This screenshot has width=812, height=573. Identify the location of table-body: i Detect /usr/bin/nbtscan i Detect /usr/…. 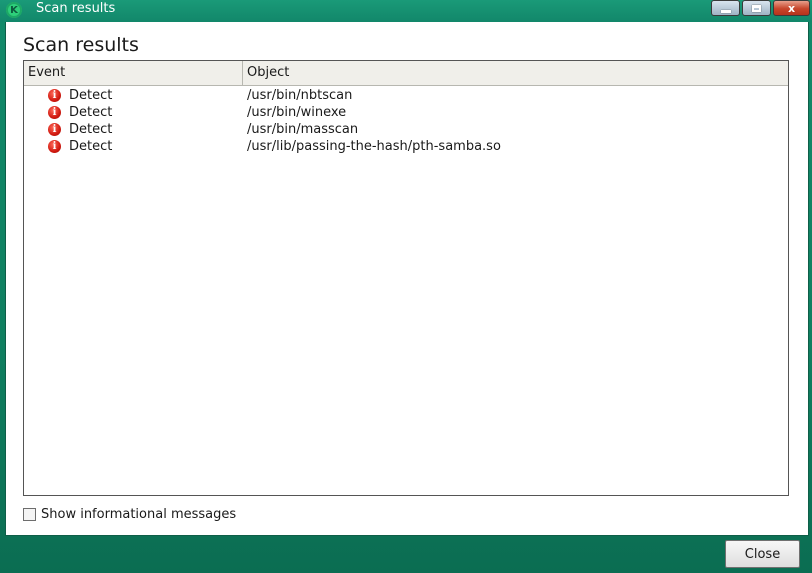
(406, 121).